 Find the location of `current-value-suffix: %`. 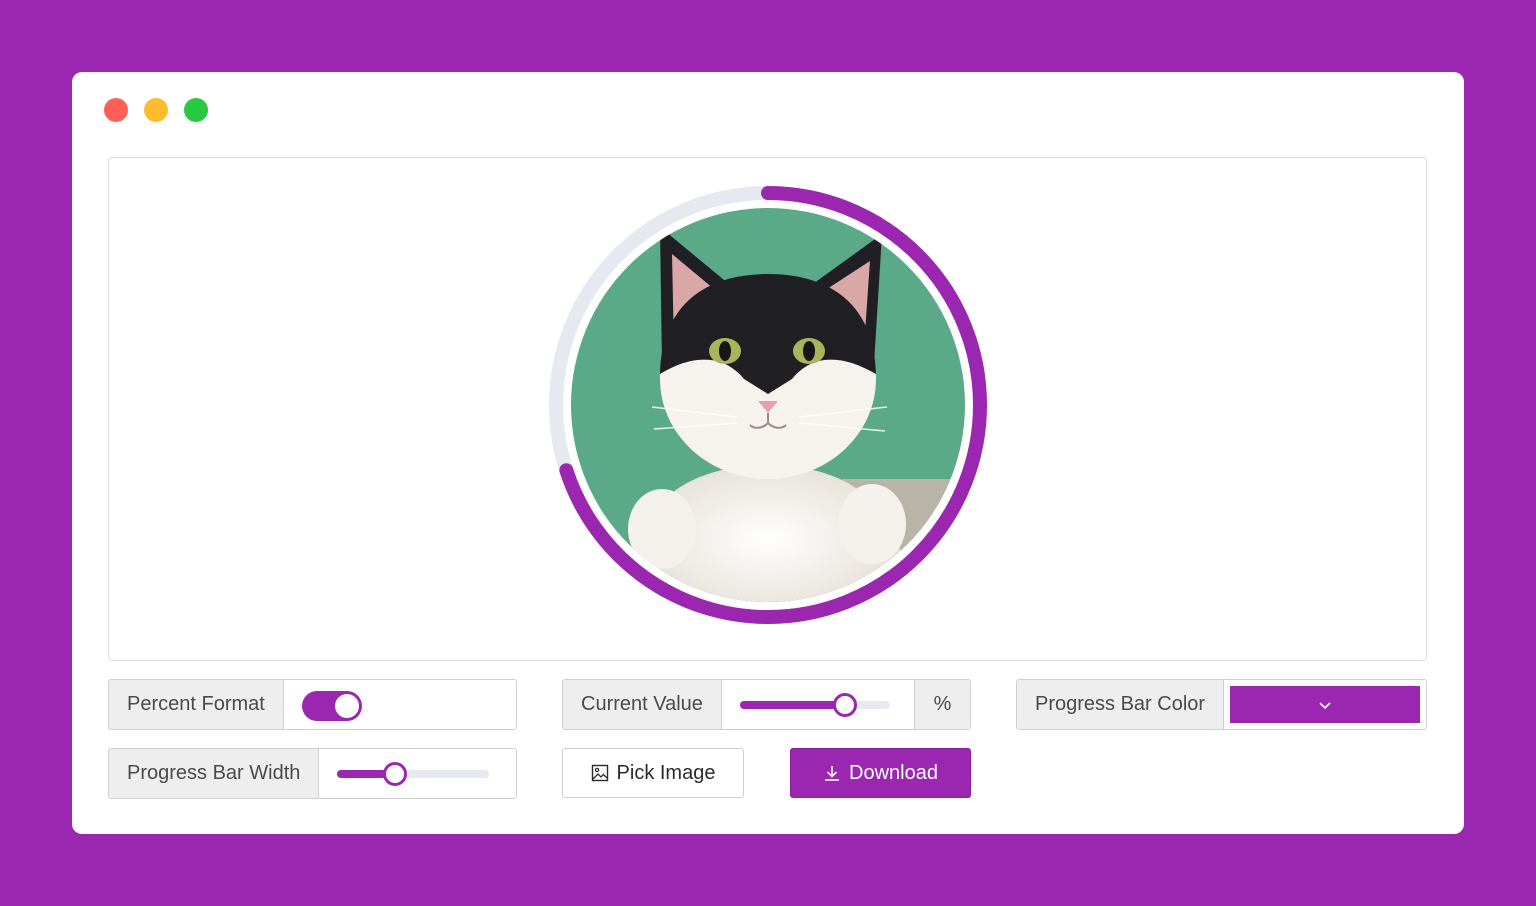

current-value-suffix: % is located at coordinates (942, 704).